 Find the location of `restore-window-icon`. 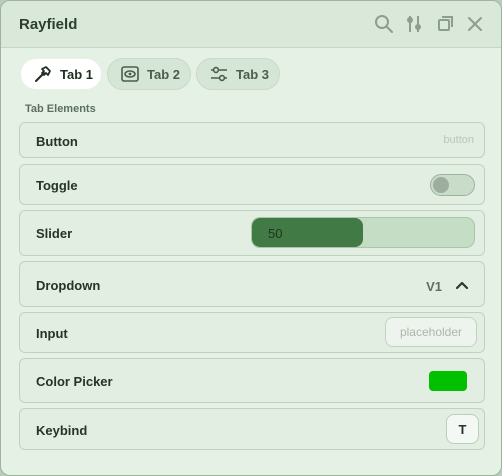

restore-window-icon is located at coordinates (445, 24).